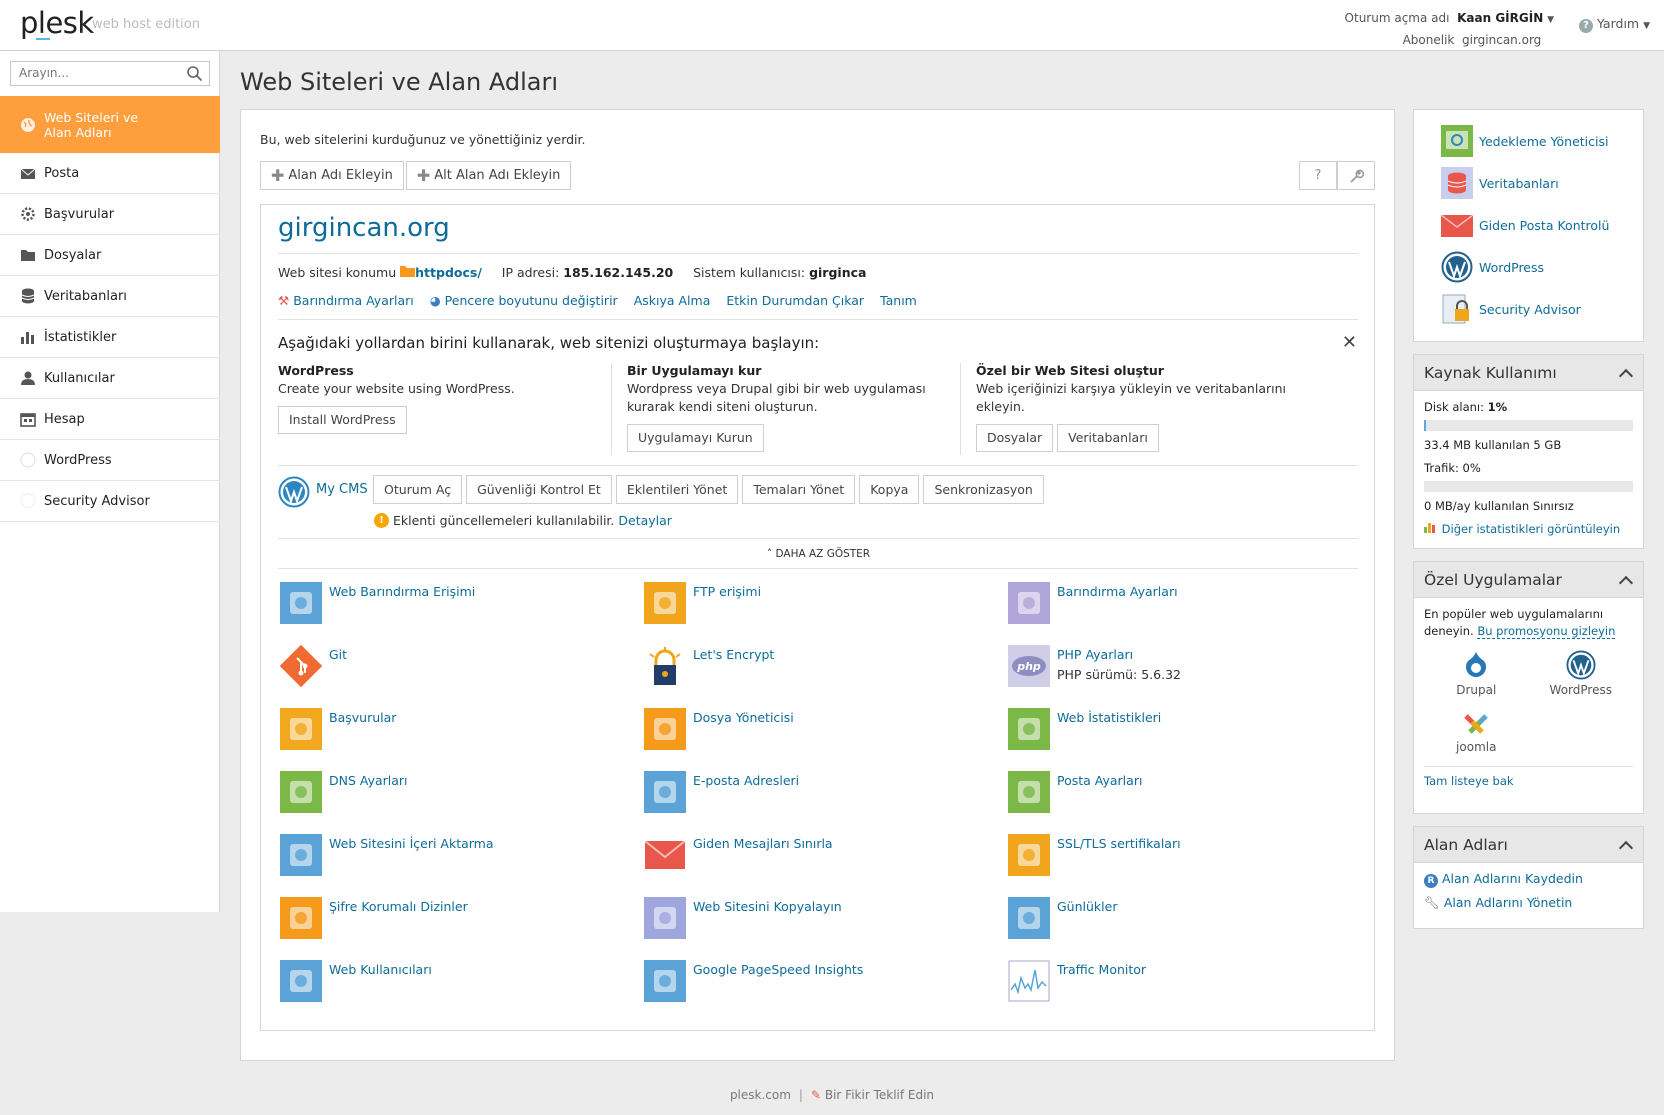  What do you see at coordinates (1528, 845) in the screenshot?
I see `panel-header: Alan Adları` at bounding box center [1528, 845].